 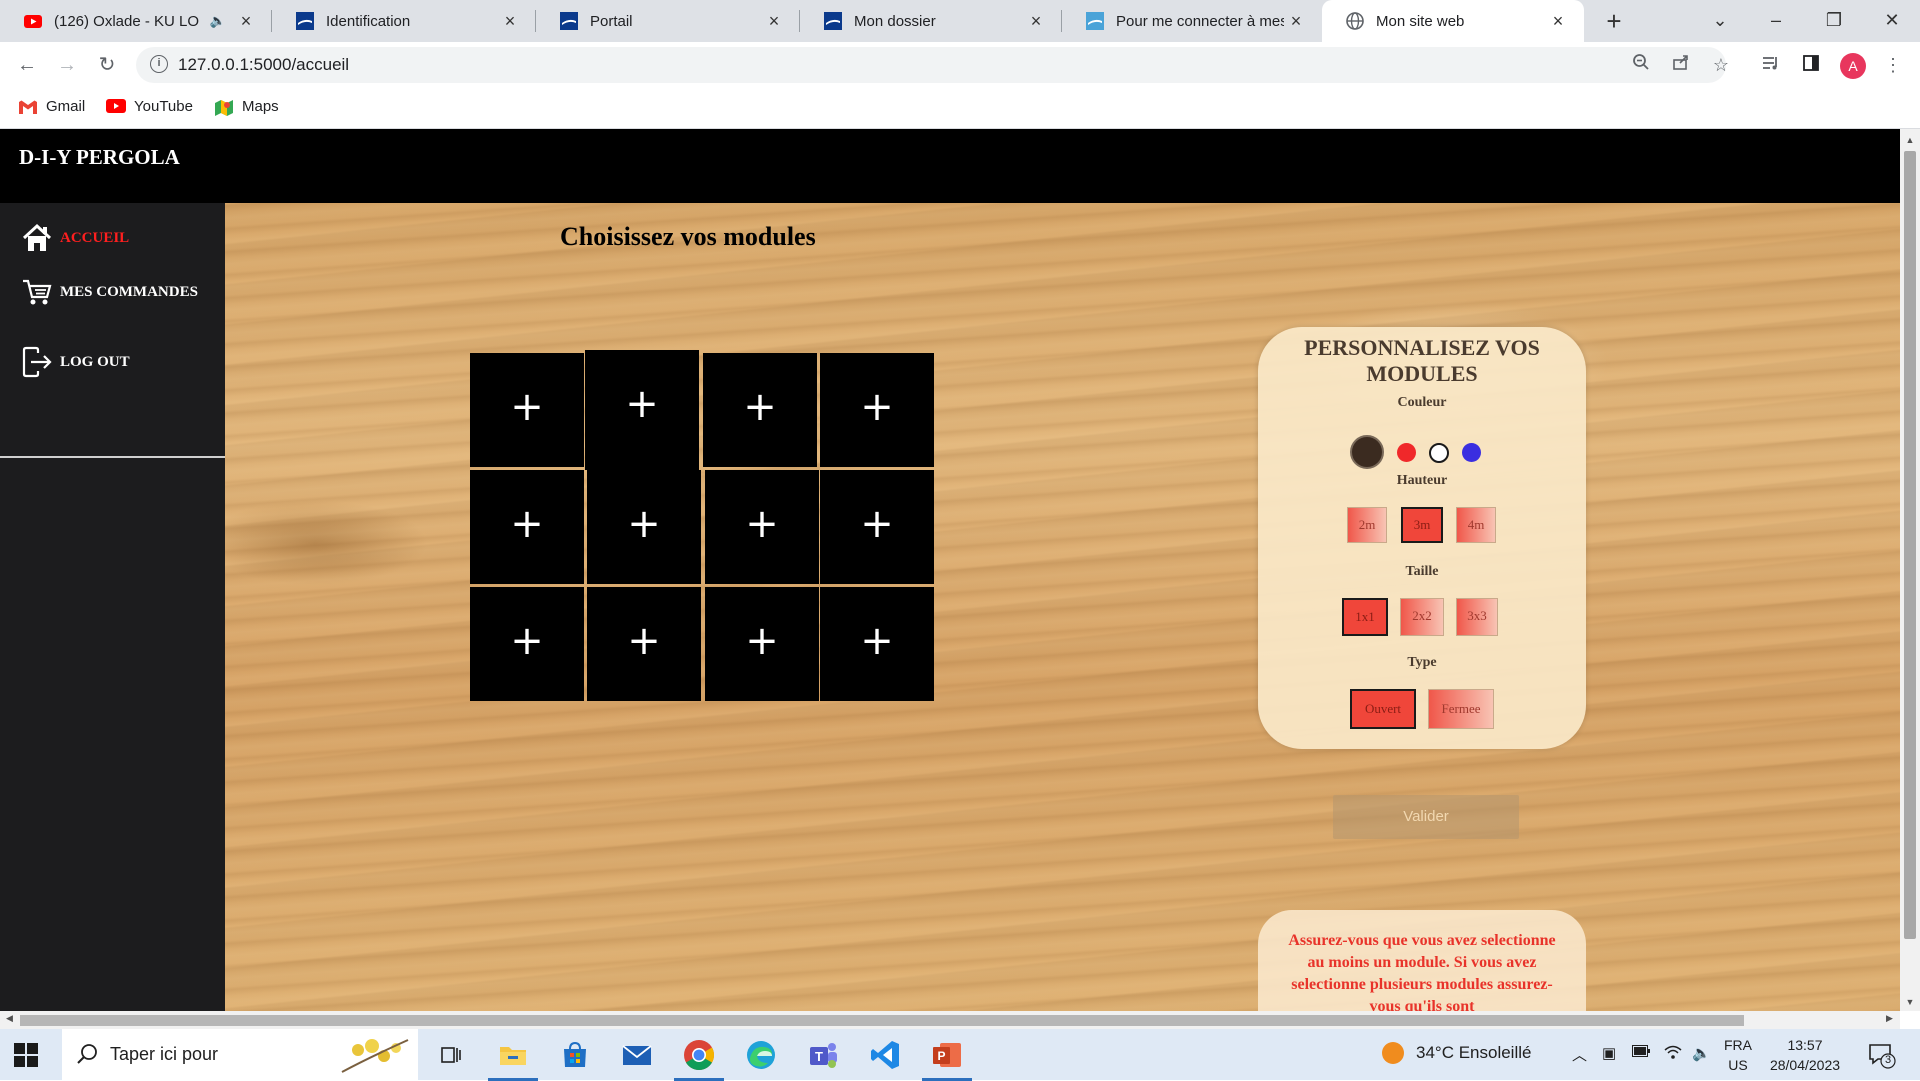 I want to click on zoom-icon, so click(x=1641, y=65).